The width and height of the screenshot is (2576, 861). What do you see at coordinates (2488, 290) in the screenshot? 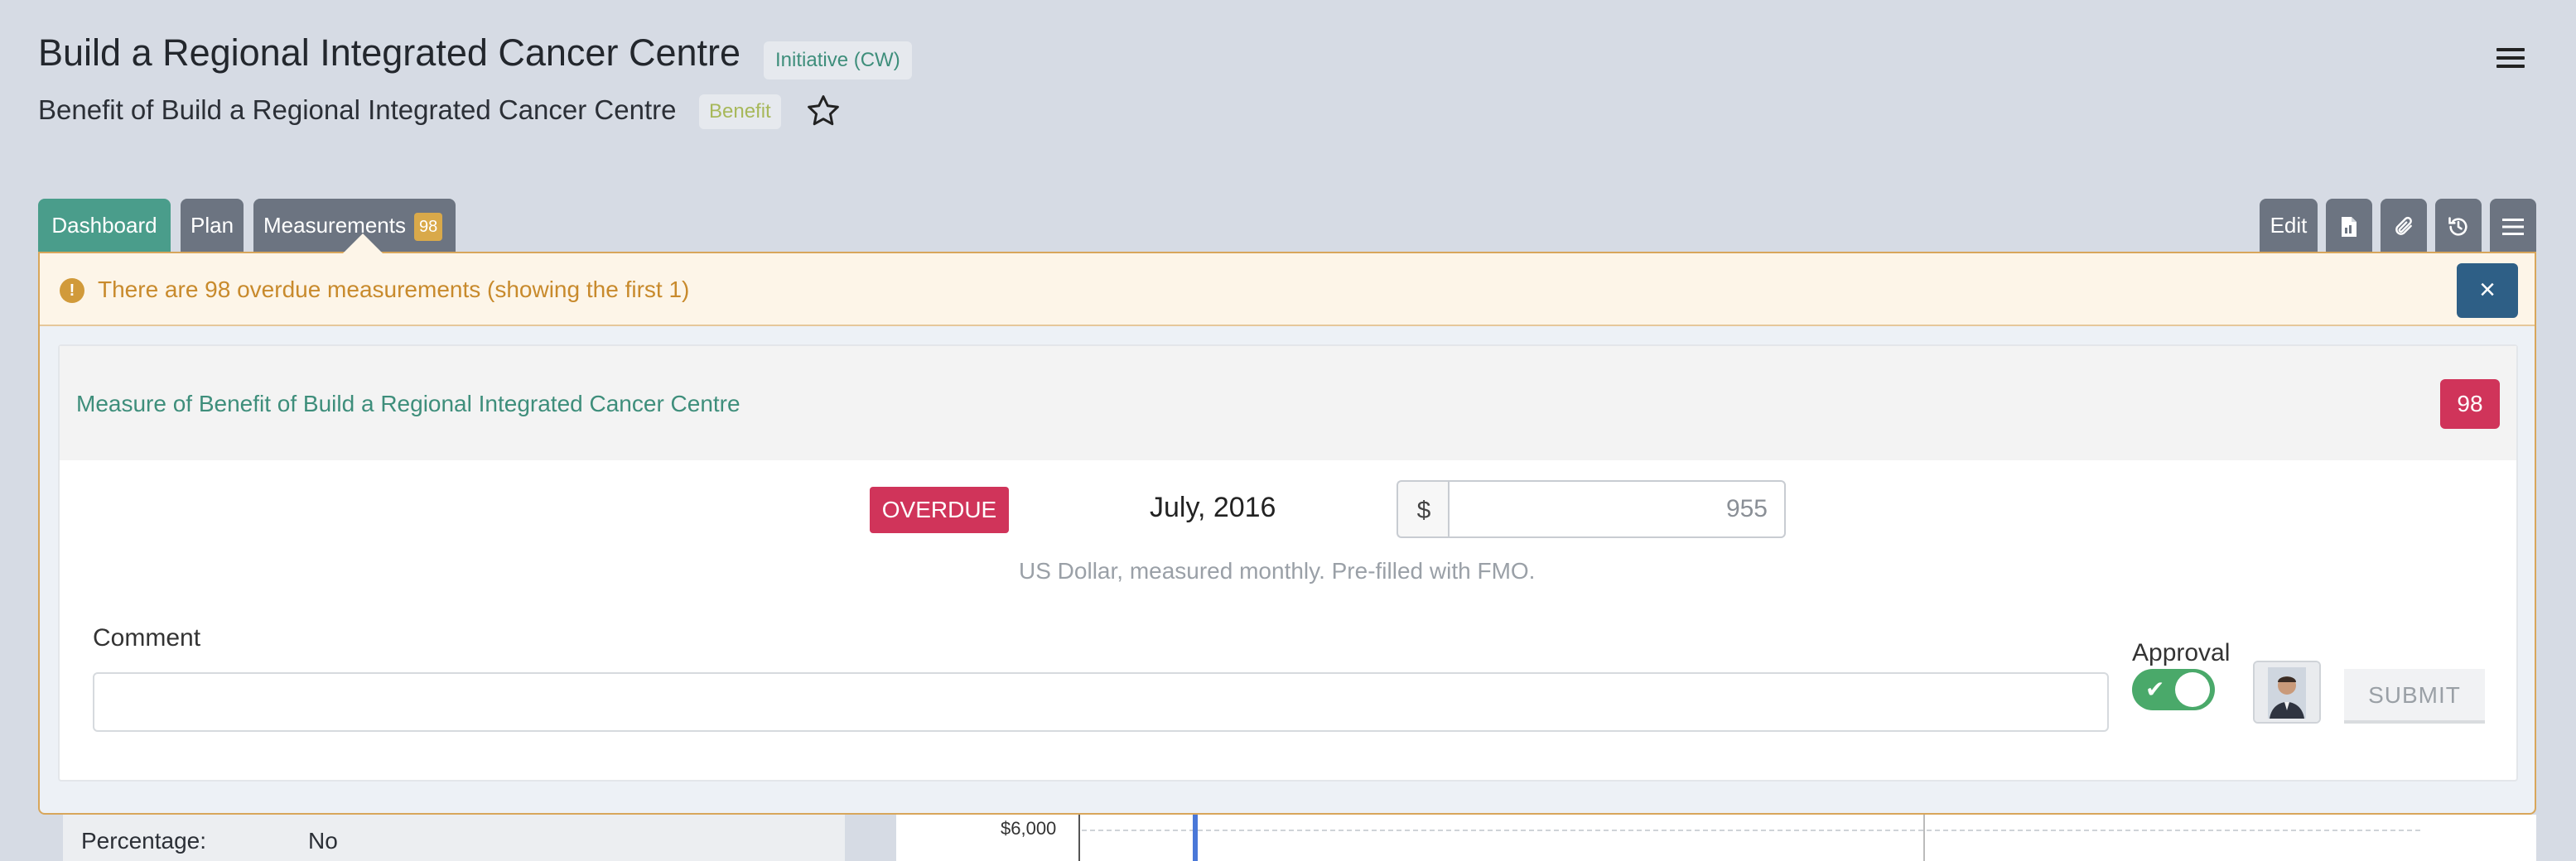
I see `close-button: ×` at bounding box center [2488, 290].